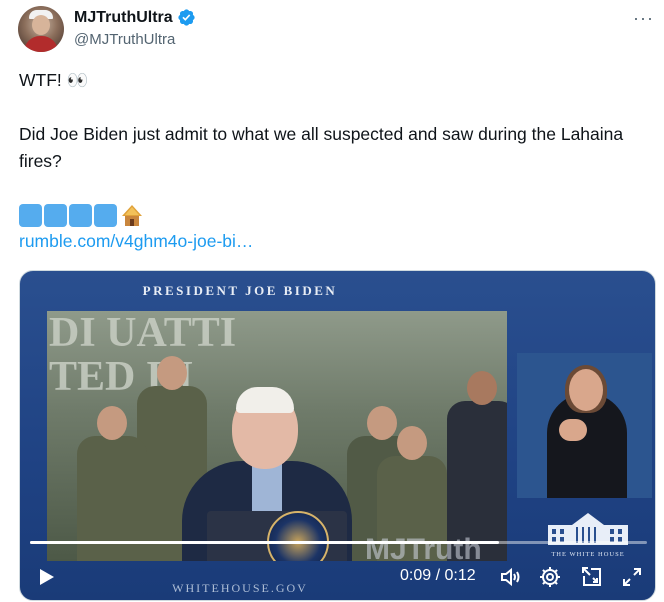 This screenshot has width=664, height=602. Describe the element at coordinates (54, 80) in the screenshot. I see `tweet-text-line1: WTF! 👀` at that location.